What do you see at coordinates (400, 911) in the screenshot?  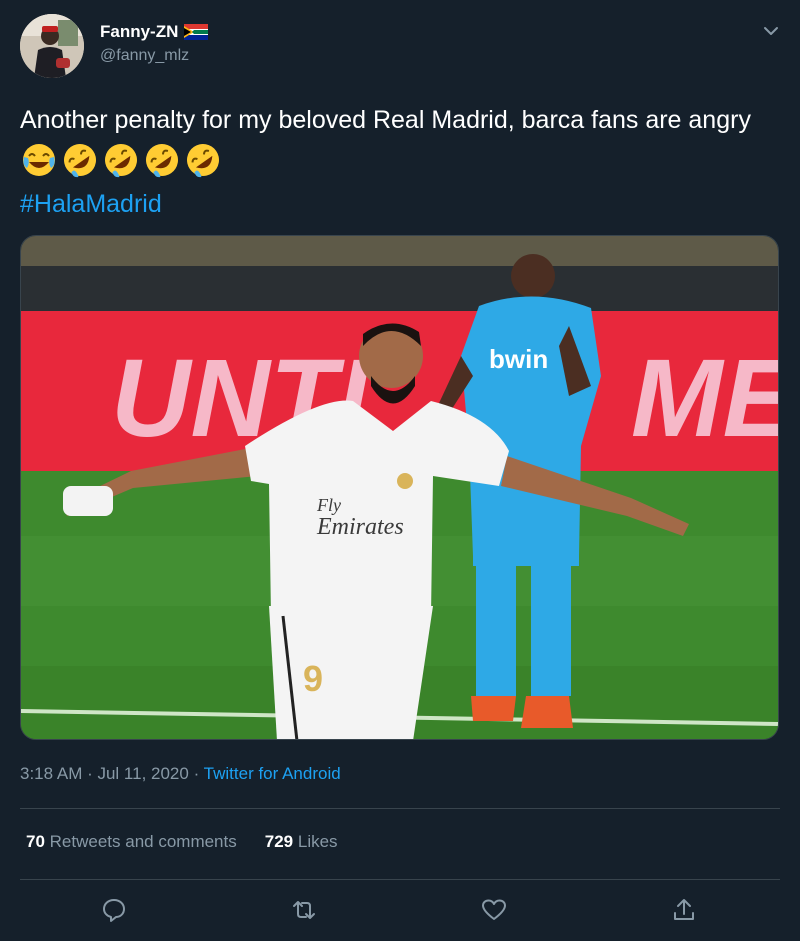 I see `action-bar` at bounding box center [400, 911].